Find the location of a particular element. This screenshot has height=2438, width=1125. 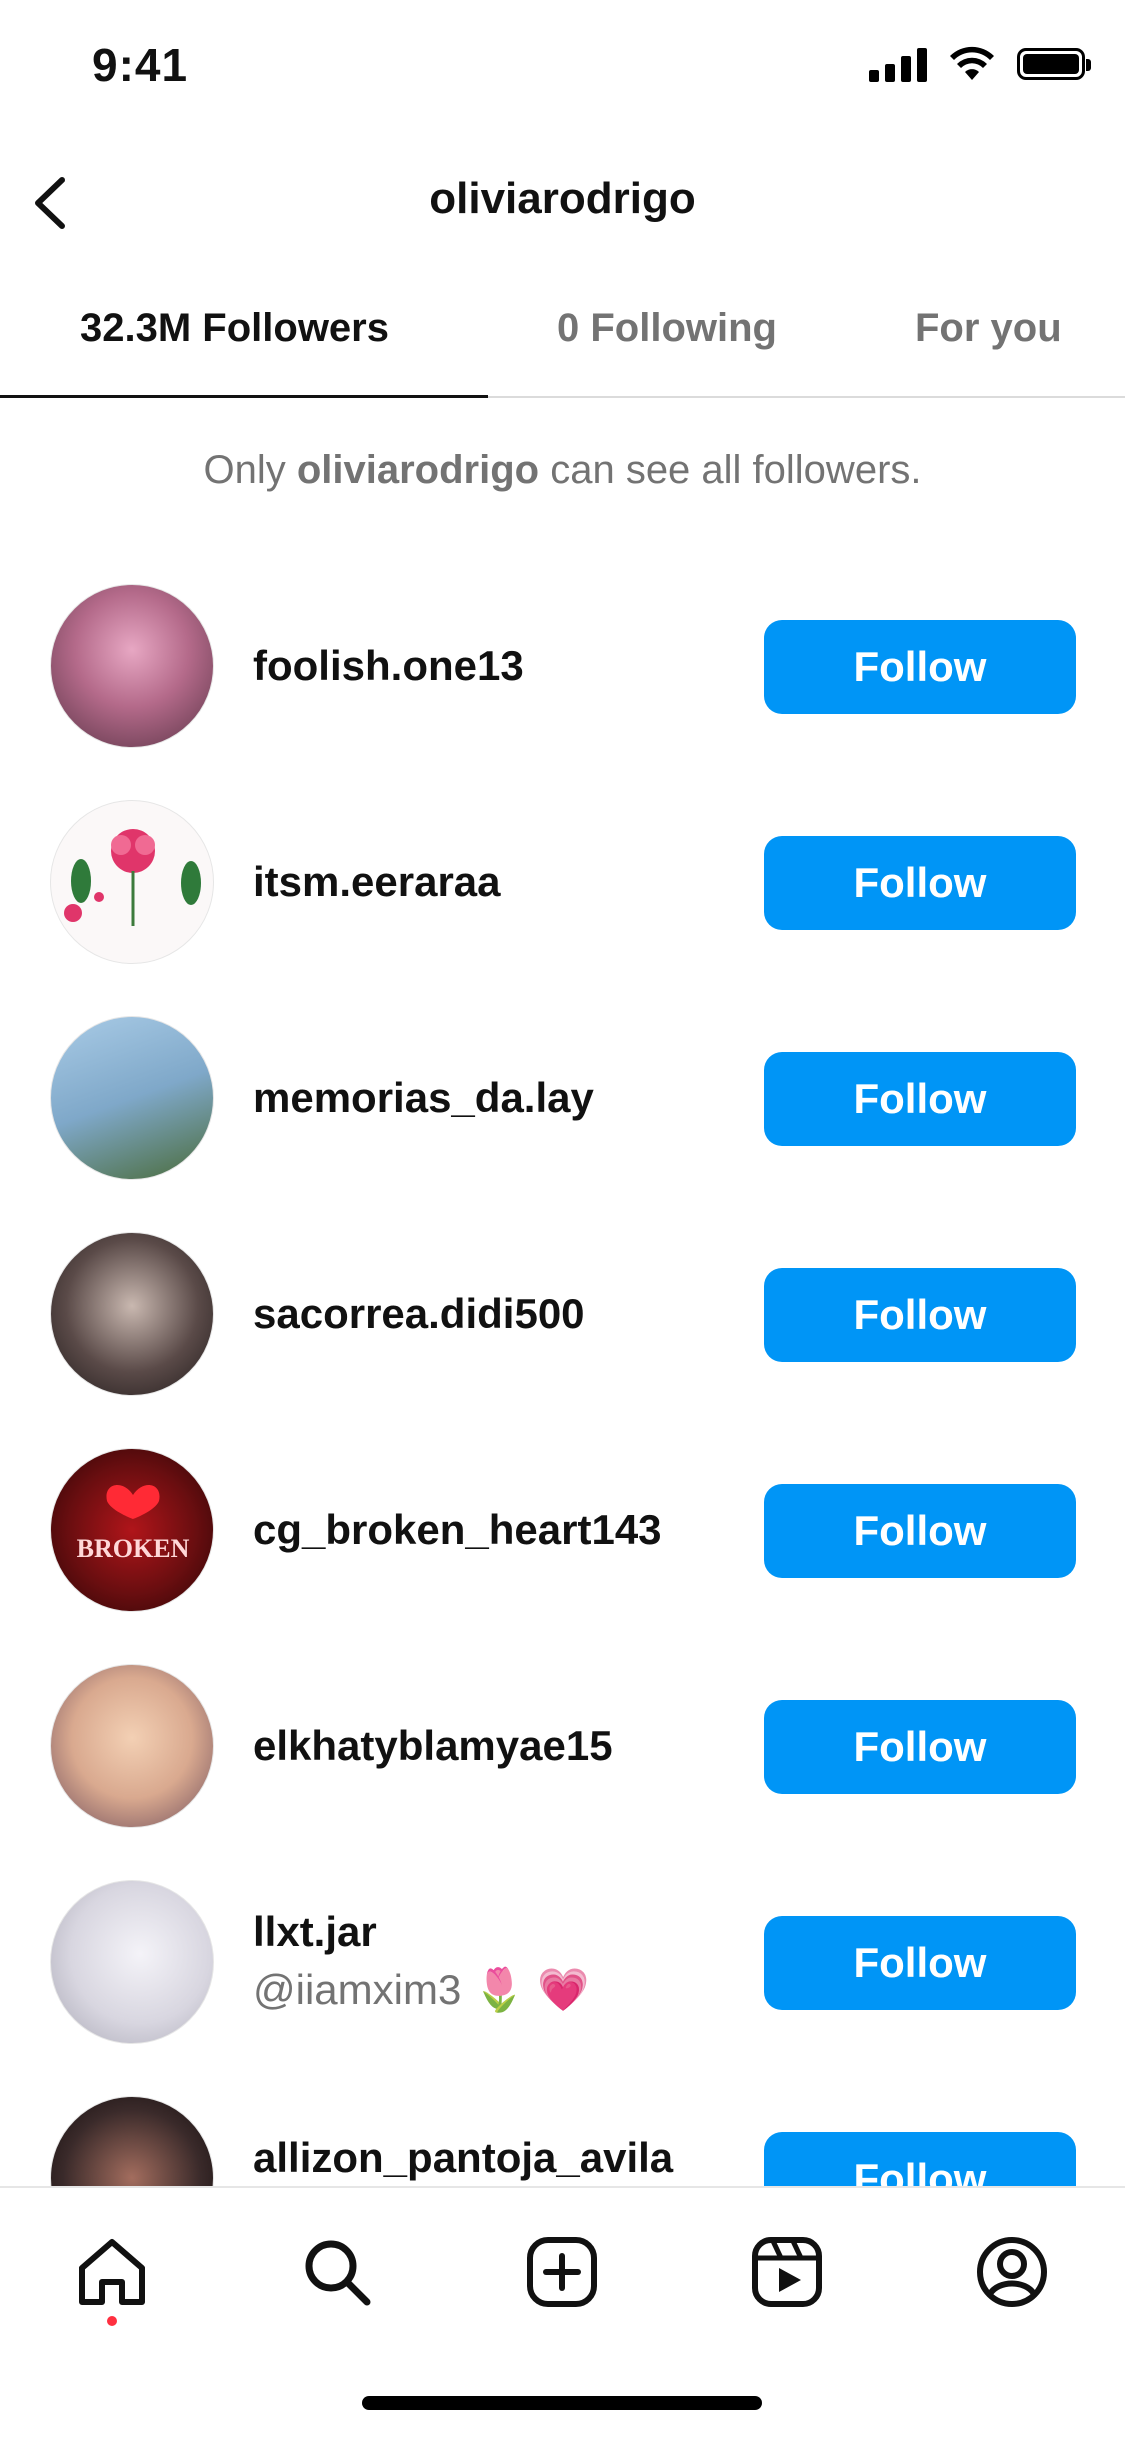

notice-prefix: Only is located at coordinates (250, 470).